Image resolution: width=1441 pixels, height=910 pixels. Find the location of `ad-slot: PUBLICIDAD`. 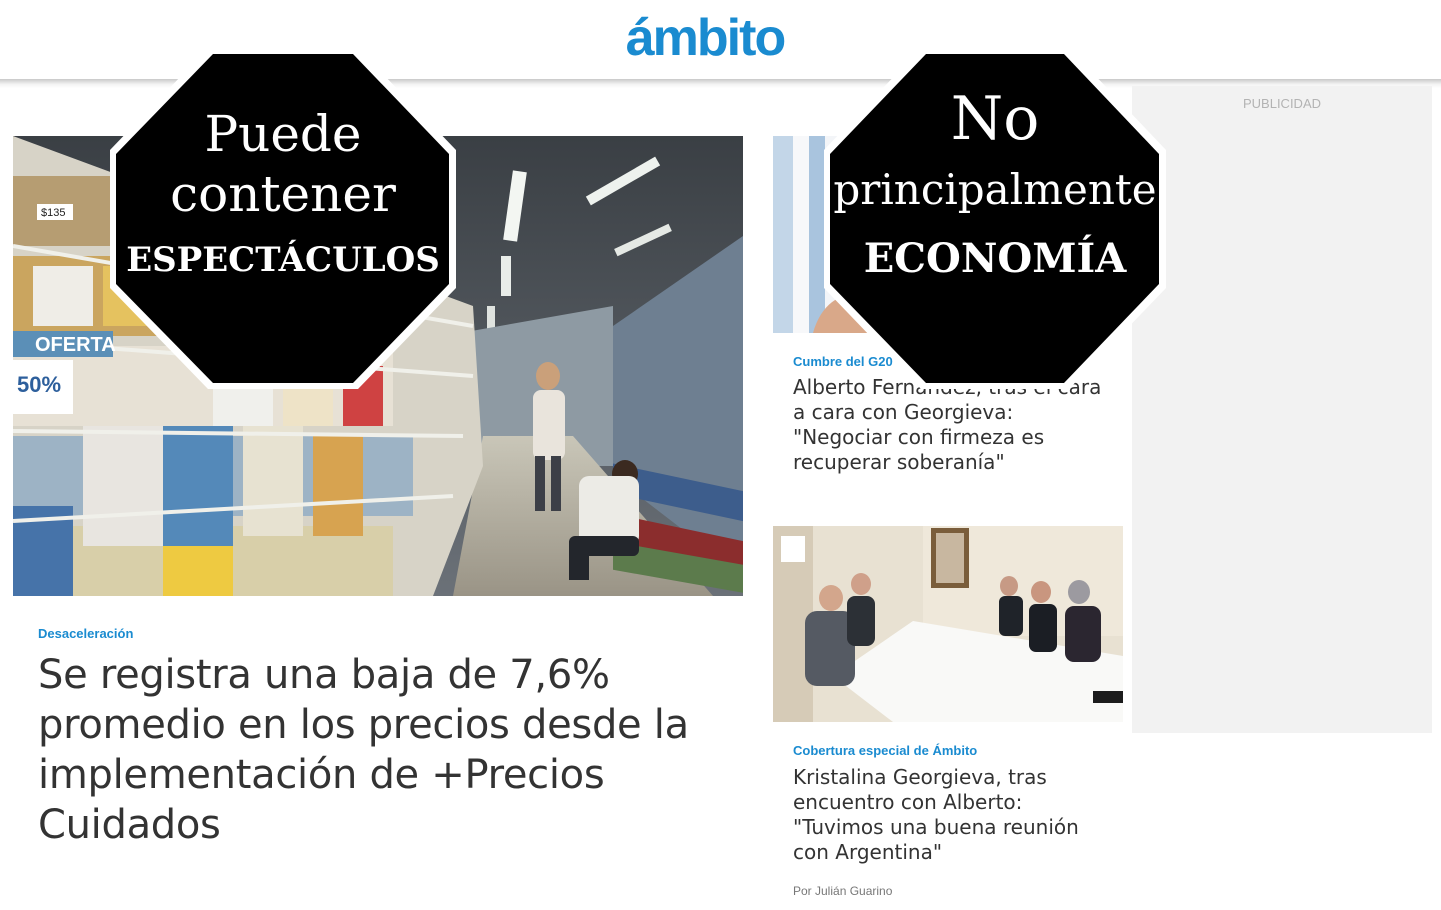

ad-slot: PUBLICIDAD is located at coordinates (1282, 409).